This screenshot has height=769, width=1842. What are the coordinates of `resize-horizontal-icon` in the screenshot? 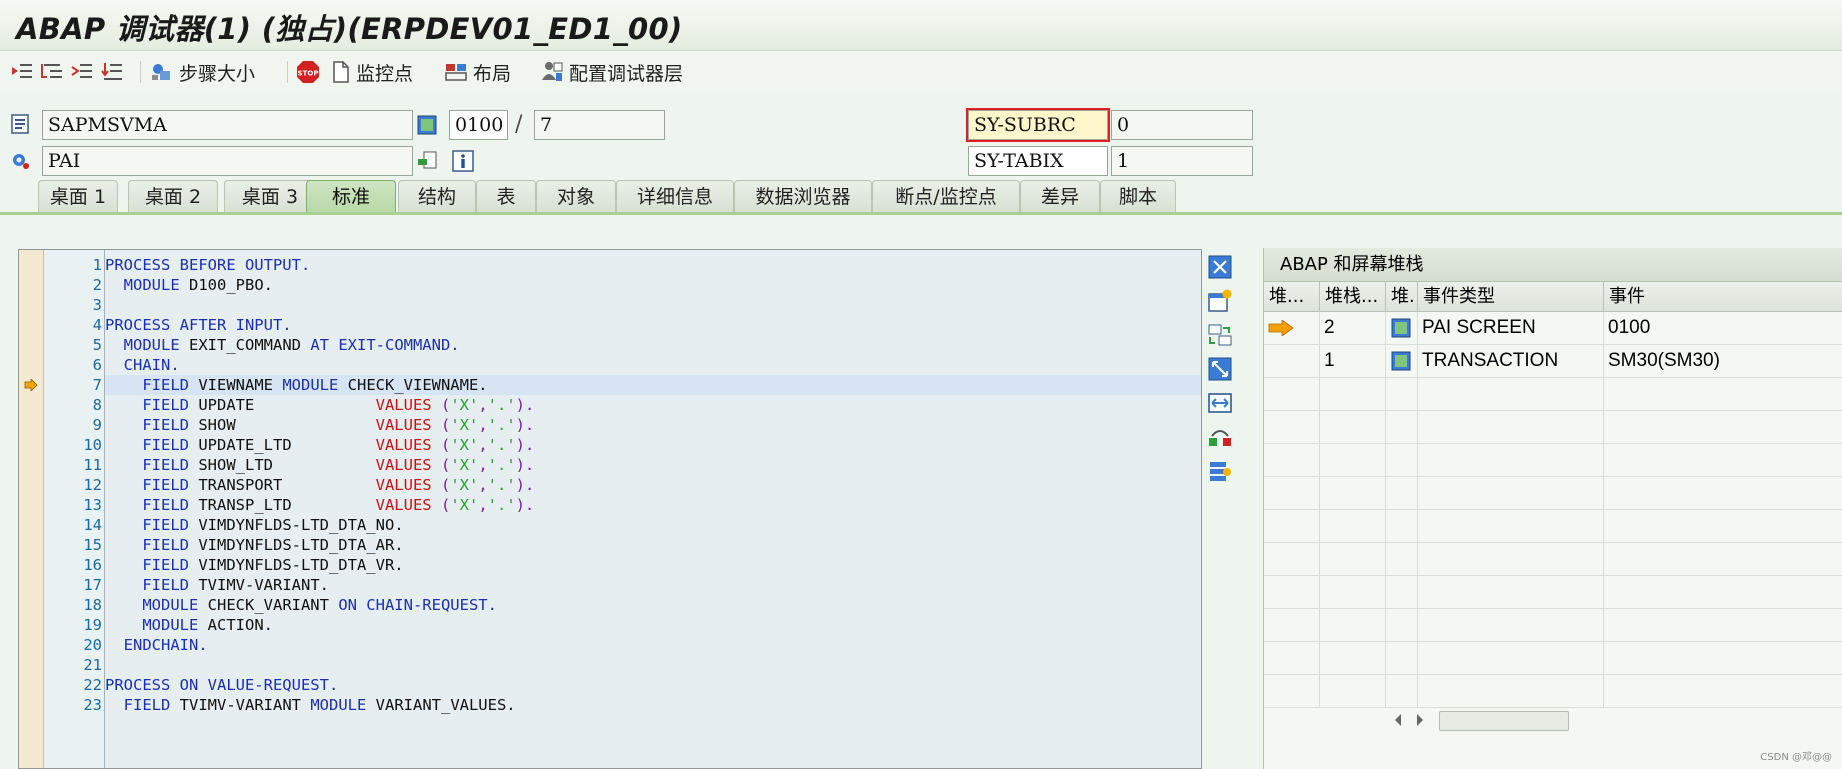 It's located at (1220, 403).